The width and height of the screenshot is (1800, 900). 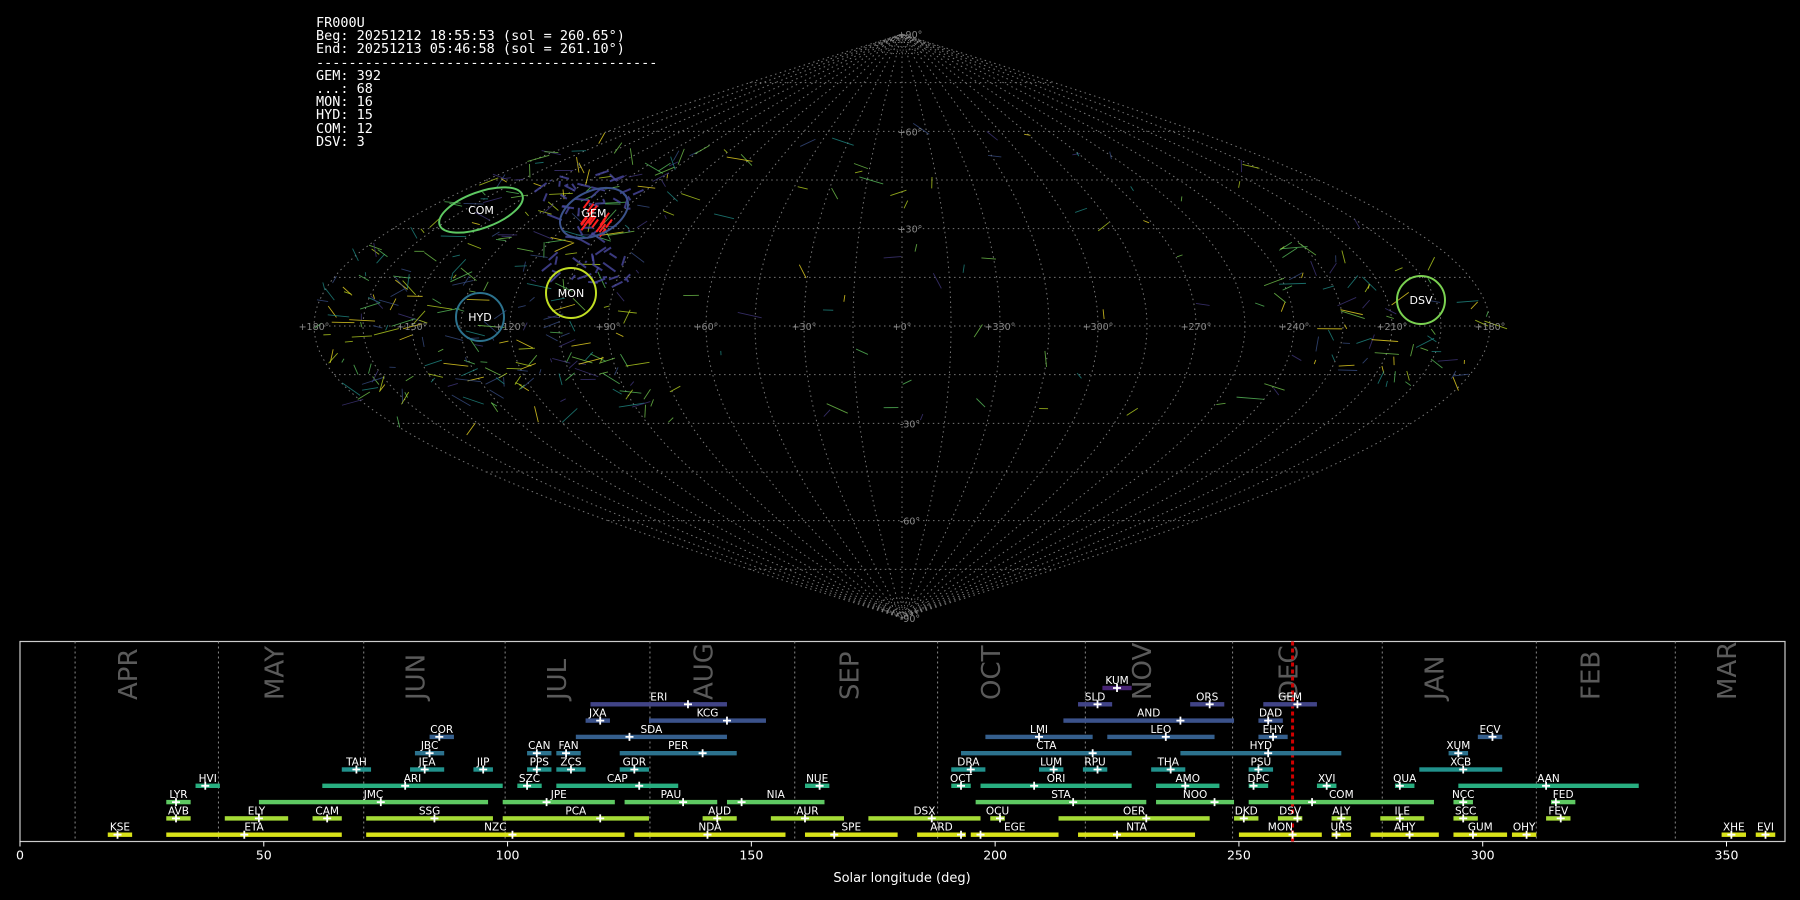 What do you see at coordinates (178, 795) in the screenshot?
I see `shower-label-lyr: LYR` at bounding box center [178, 795].